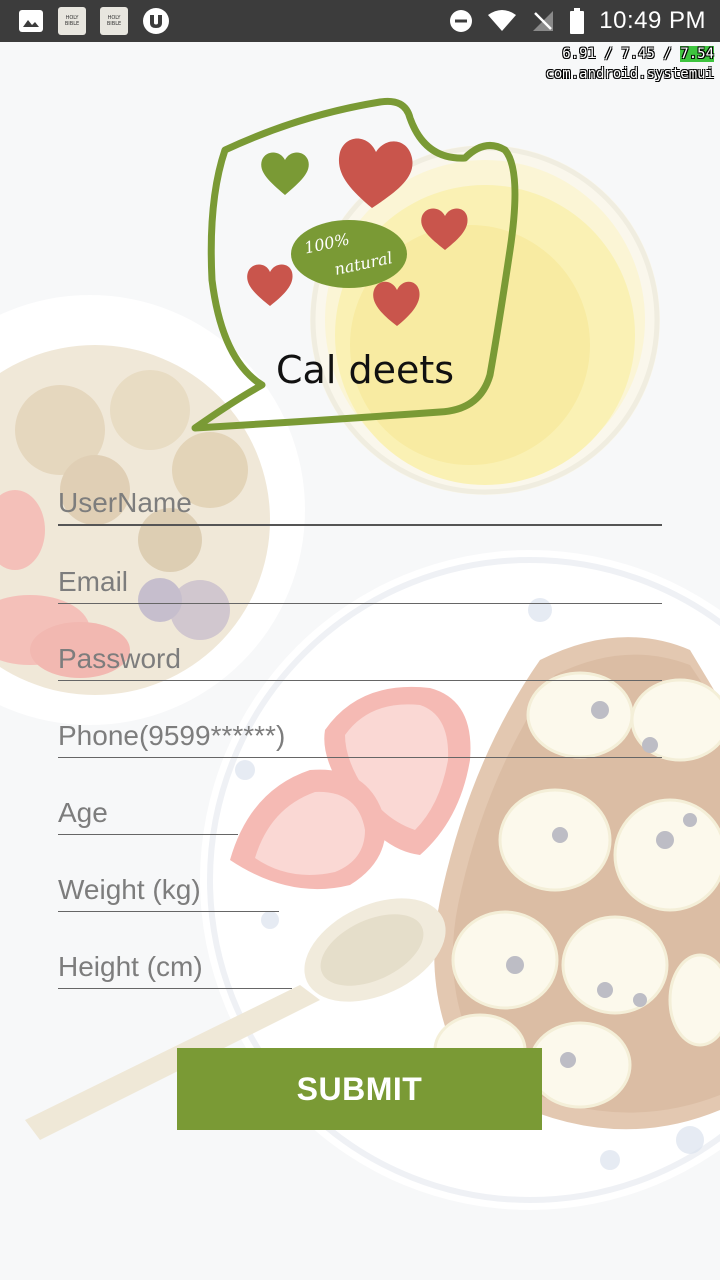 This screenshot has width=720, height=1280. What do you see at coordinates (579, 54) in the screenshot?
I see `load-1min: 6.91` at bounding box center [579, 54].